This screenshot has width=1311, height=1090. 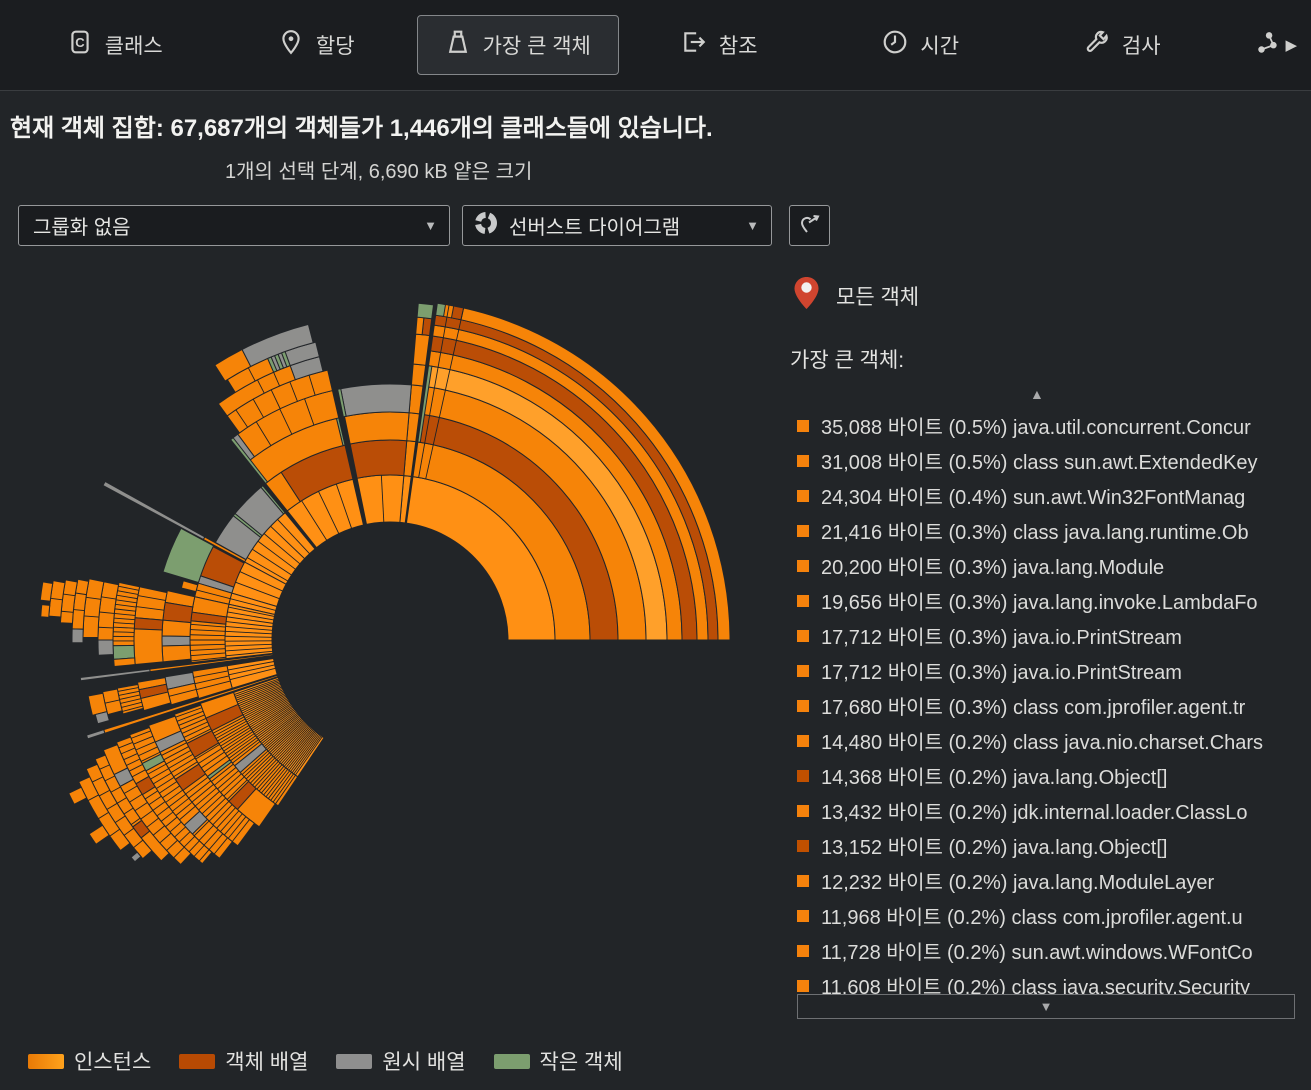 What do you see at coordinates (1046, 495) in the screenshot?
I see `list-item: 24,304 바이트 (0.4%) sun.awt.Win32FontManag` at bounding box center [1046, 495].